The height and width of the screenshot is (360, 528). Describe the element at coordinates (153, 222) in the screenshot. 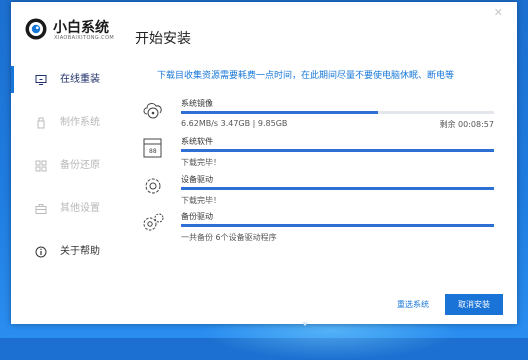

I see `gears-icon` at that location.